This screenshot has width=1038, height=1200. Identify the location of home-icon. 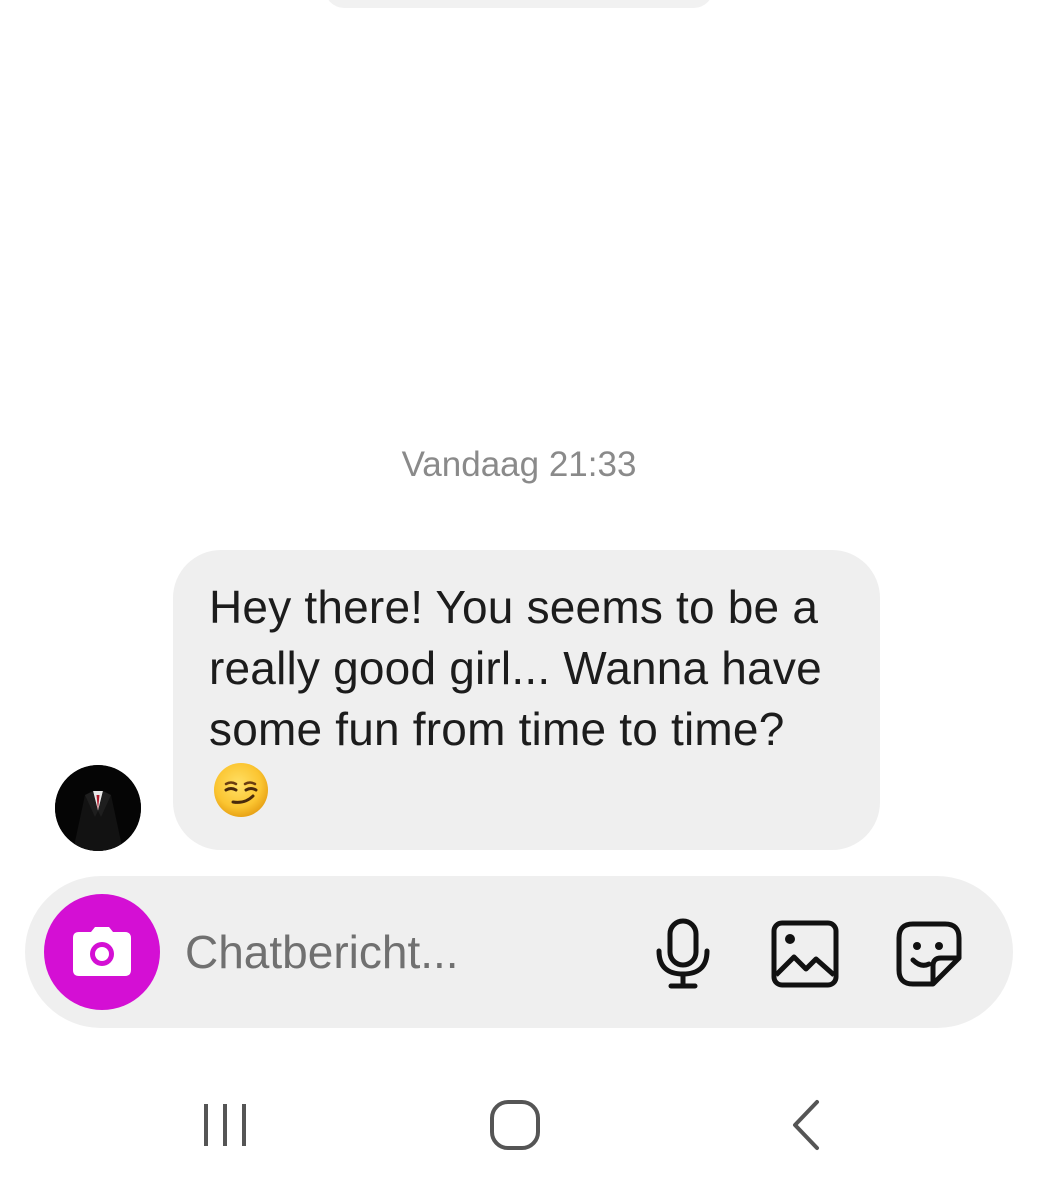
(515, 1125).